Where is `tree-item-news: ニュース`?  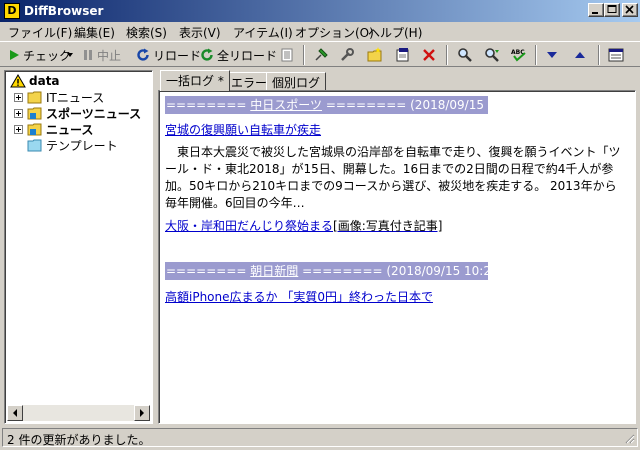 tree-item-news: ニュース is located at coordinates (53, 129).